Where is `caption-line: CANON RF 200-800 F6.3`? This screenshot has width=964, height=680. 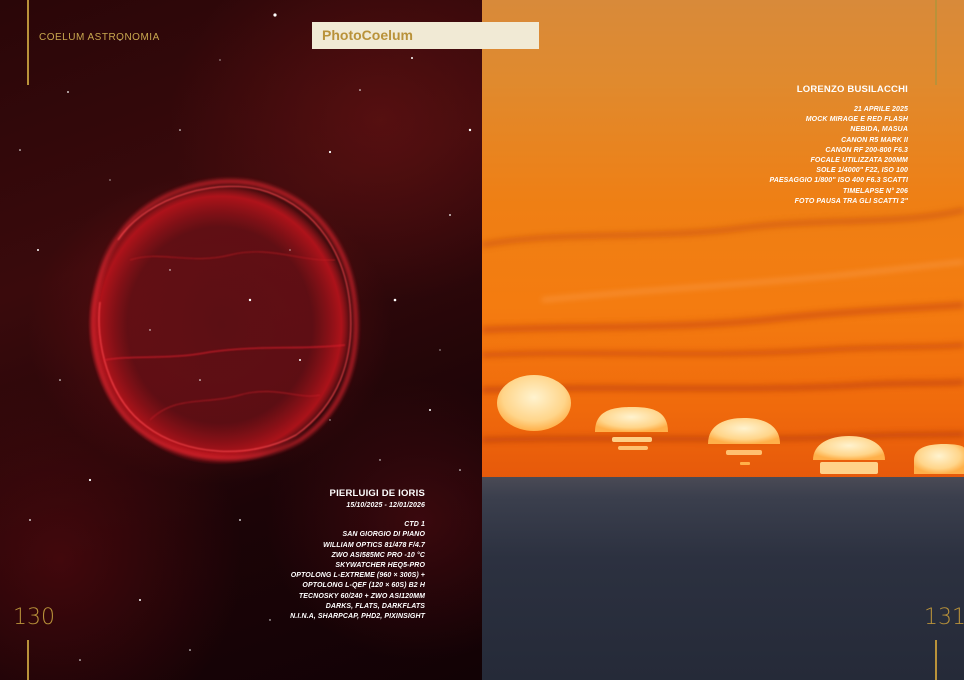 caption-line: CANON RF 200-800 F6.3 is located at coordinates (866, 150).